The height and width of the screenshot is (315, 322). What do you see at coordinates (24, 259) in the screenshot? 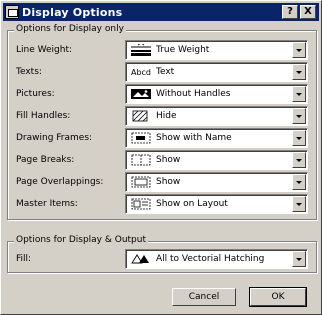
I see `fill-label: Fill:` at bounding box center [24, 259].